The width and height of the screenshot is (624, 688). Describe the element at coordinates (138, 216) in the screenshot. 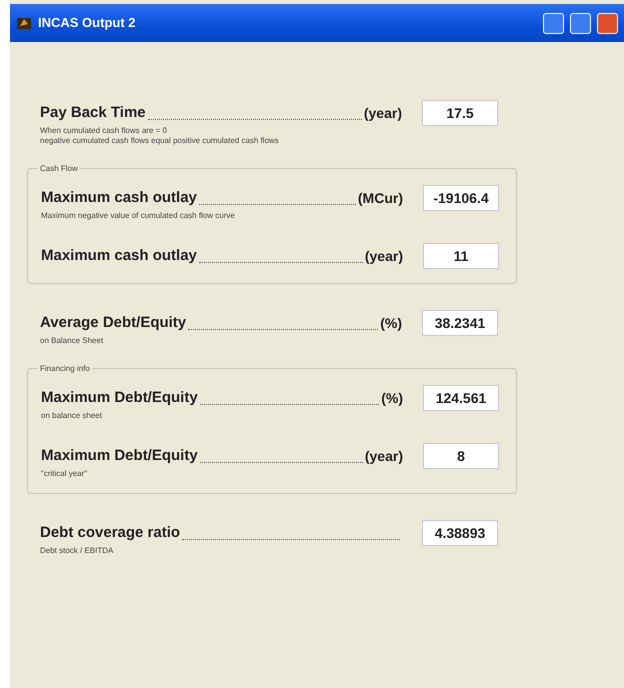

I see `note-text: Maximum negative value of cumulated cash flow curve` at that location.